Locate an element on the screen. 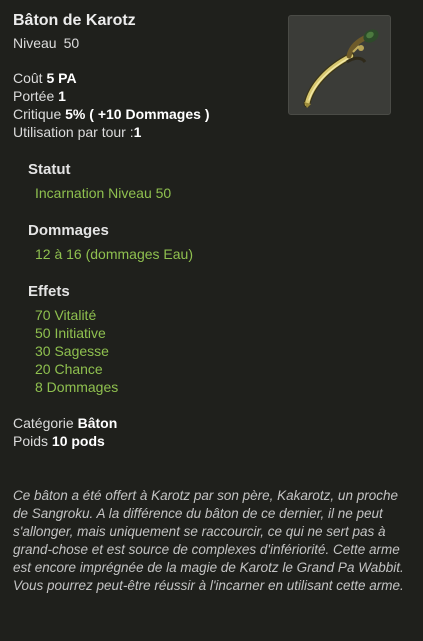 This screenshot has width=423, height=641. staff-icon is located at coordinates (341, 68).